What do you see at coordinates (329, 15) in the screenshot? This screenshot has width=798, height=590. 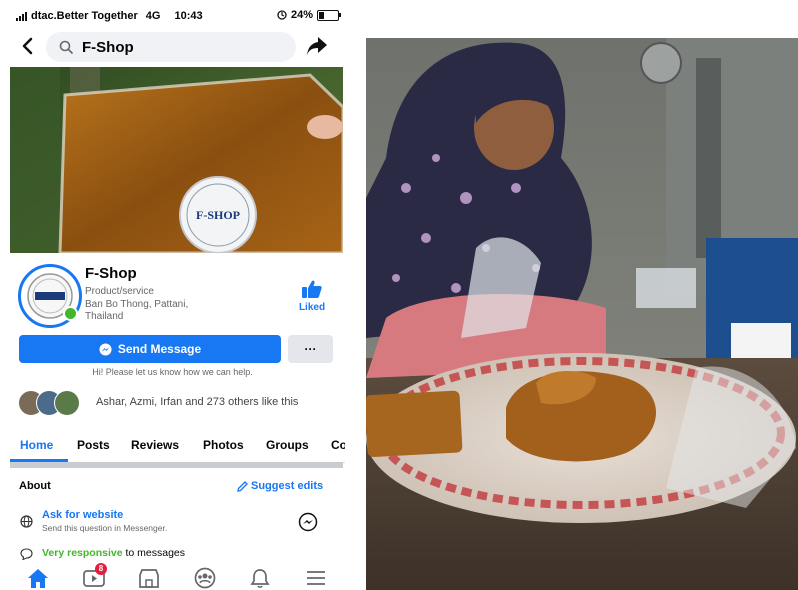 I see `battery-icon` at bounding box center [329, 15].